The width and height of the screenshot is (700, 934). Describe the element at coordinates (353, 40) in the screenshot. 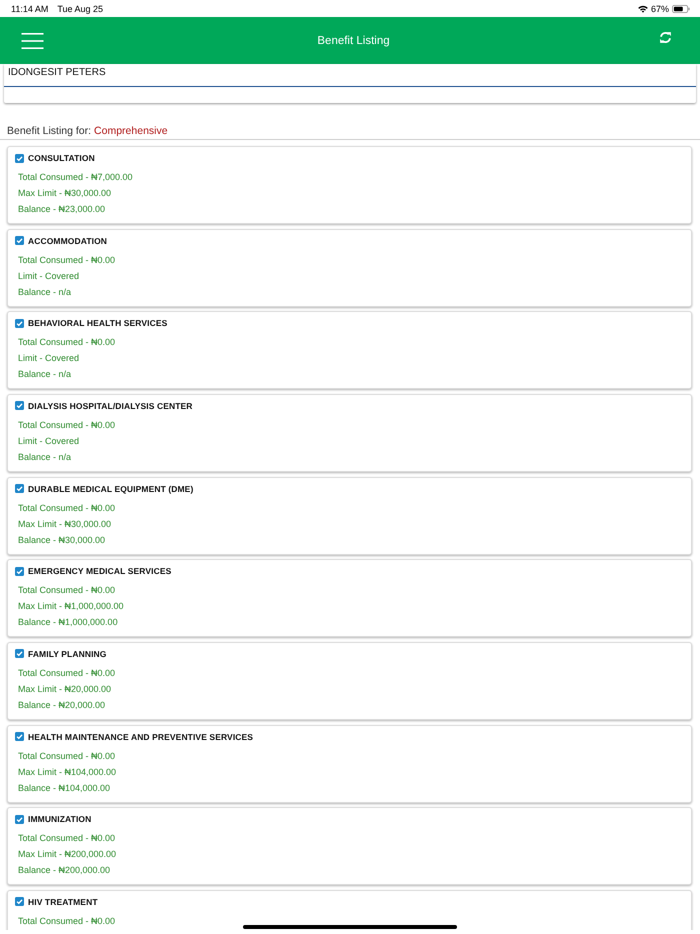

I see `page-title: Benefit Listing` at that location.